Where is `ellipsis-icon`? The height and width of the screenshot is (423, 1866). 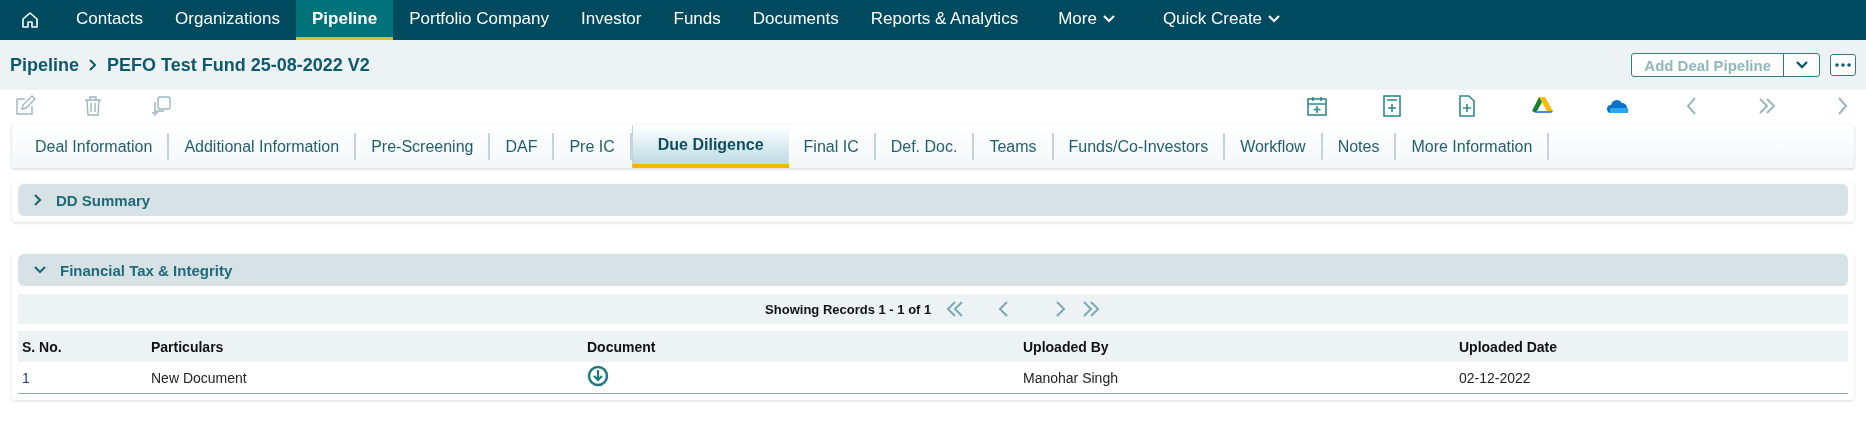
ellipsis-icon is located at coordinates (1843, 65).